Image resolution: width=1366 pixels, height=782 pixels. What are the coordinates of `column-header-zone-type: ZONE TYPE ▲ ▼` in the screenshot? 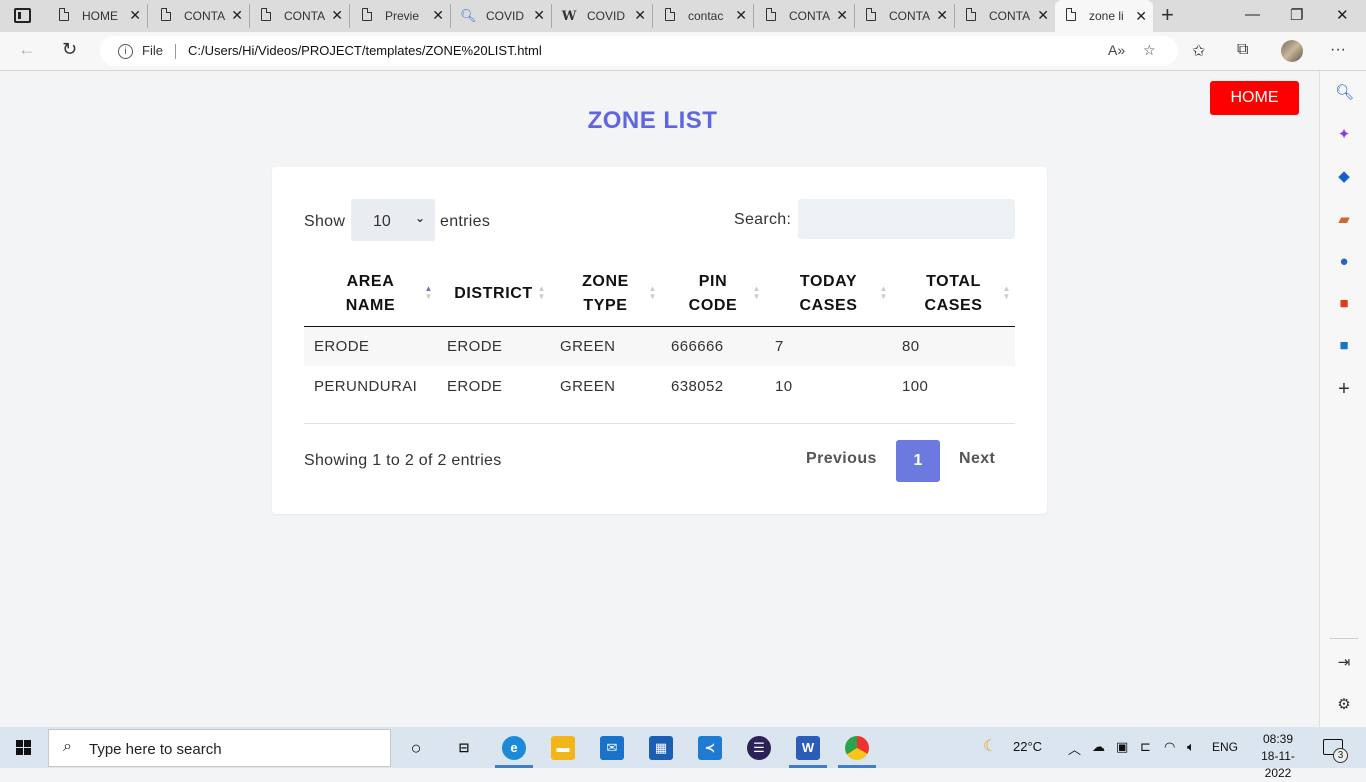 It's located at (605, 295).